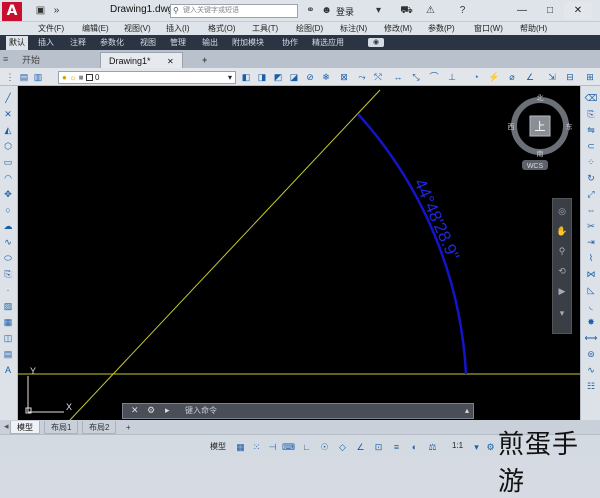 The image size is (600, 498). Describe the element at coordinates (8, 98) in the screenshot. I see `line-icon: ╱` at that location.